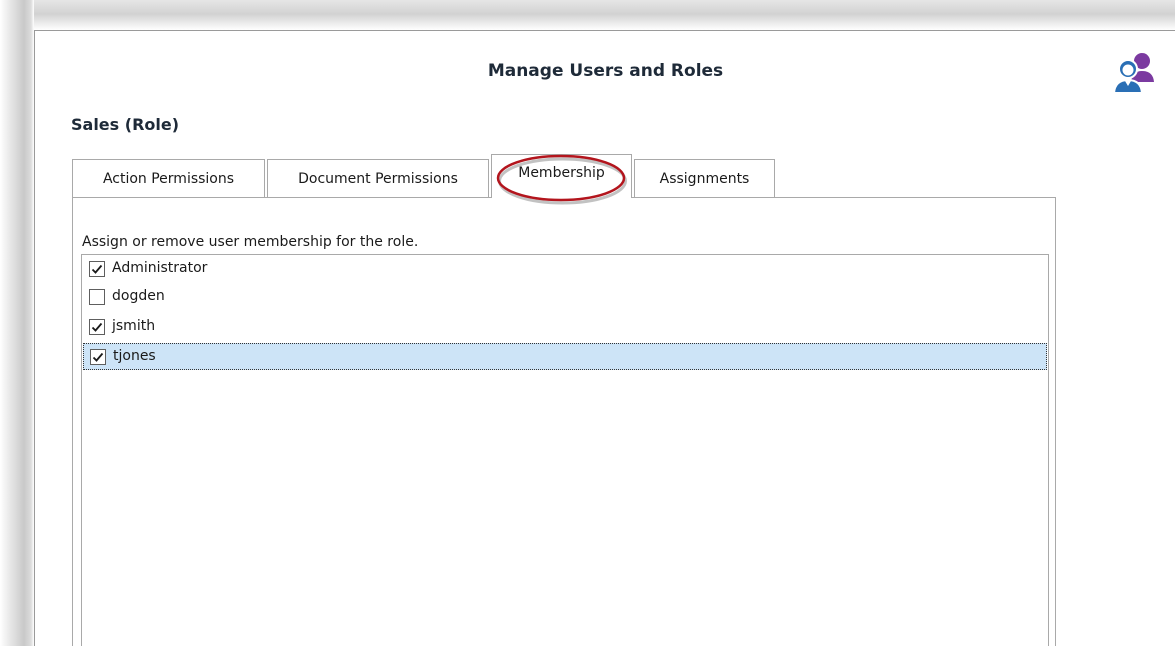 This screenshot has width=1175, height=646. I want to click on tab-membership: Membership, so click(561, 176).